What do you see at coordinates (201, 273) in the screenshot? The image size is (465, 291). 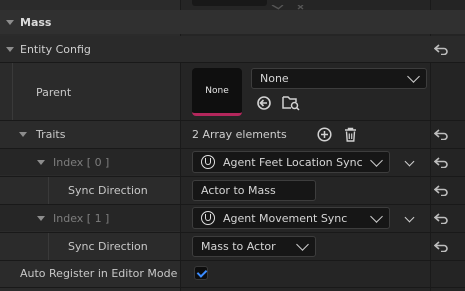 I see `auto-register-checkbox` at bounding box center [201, 273].